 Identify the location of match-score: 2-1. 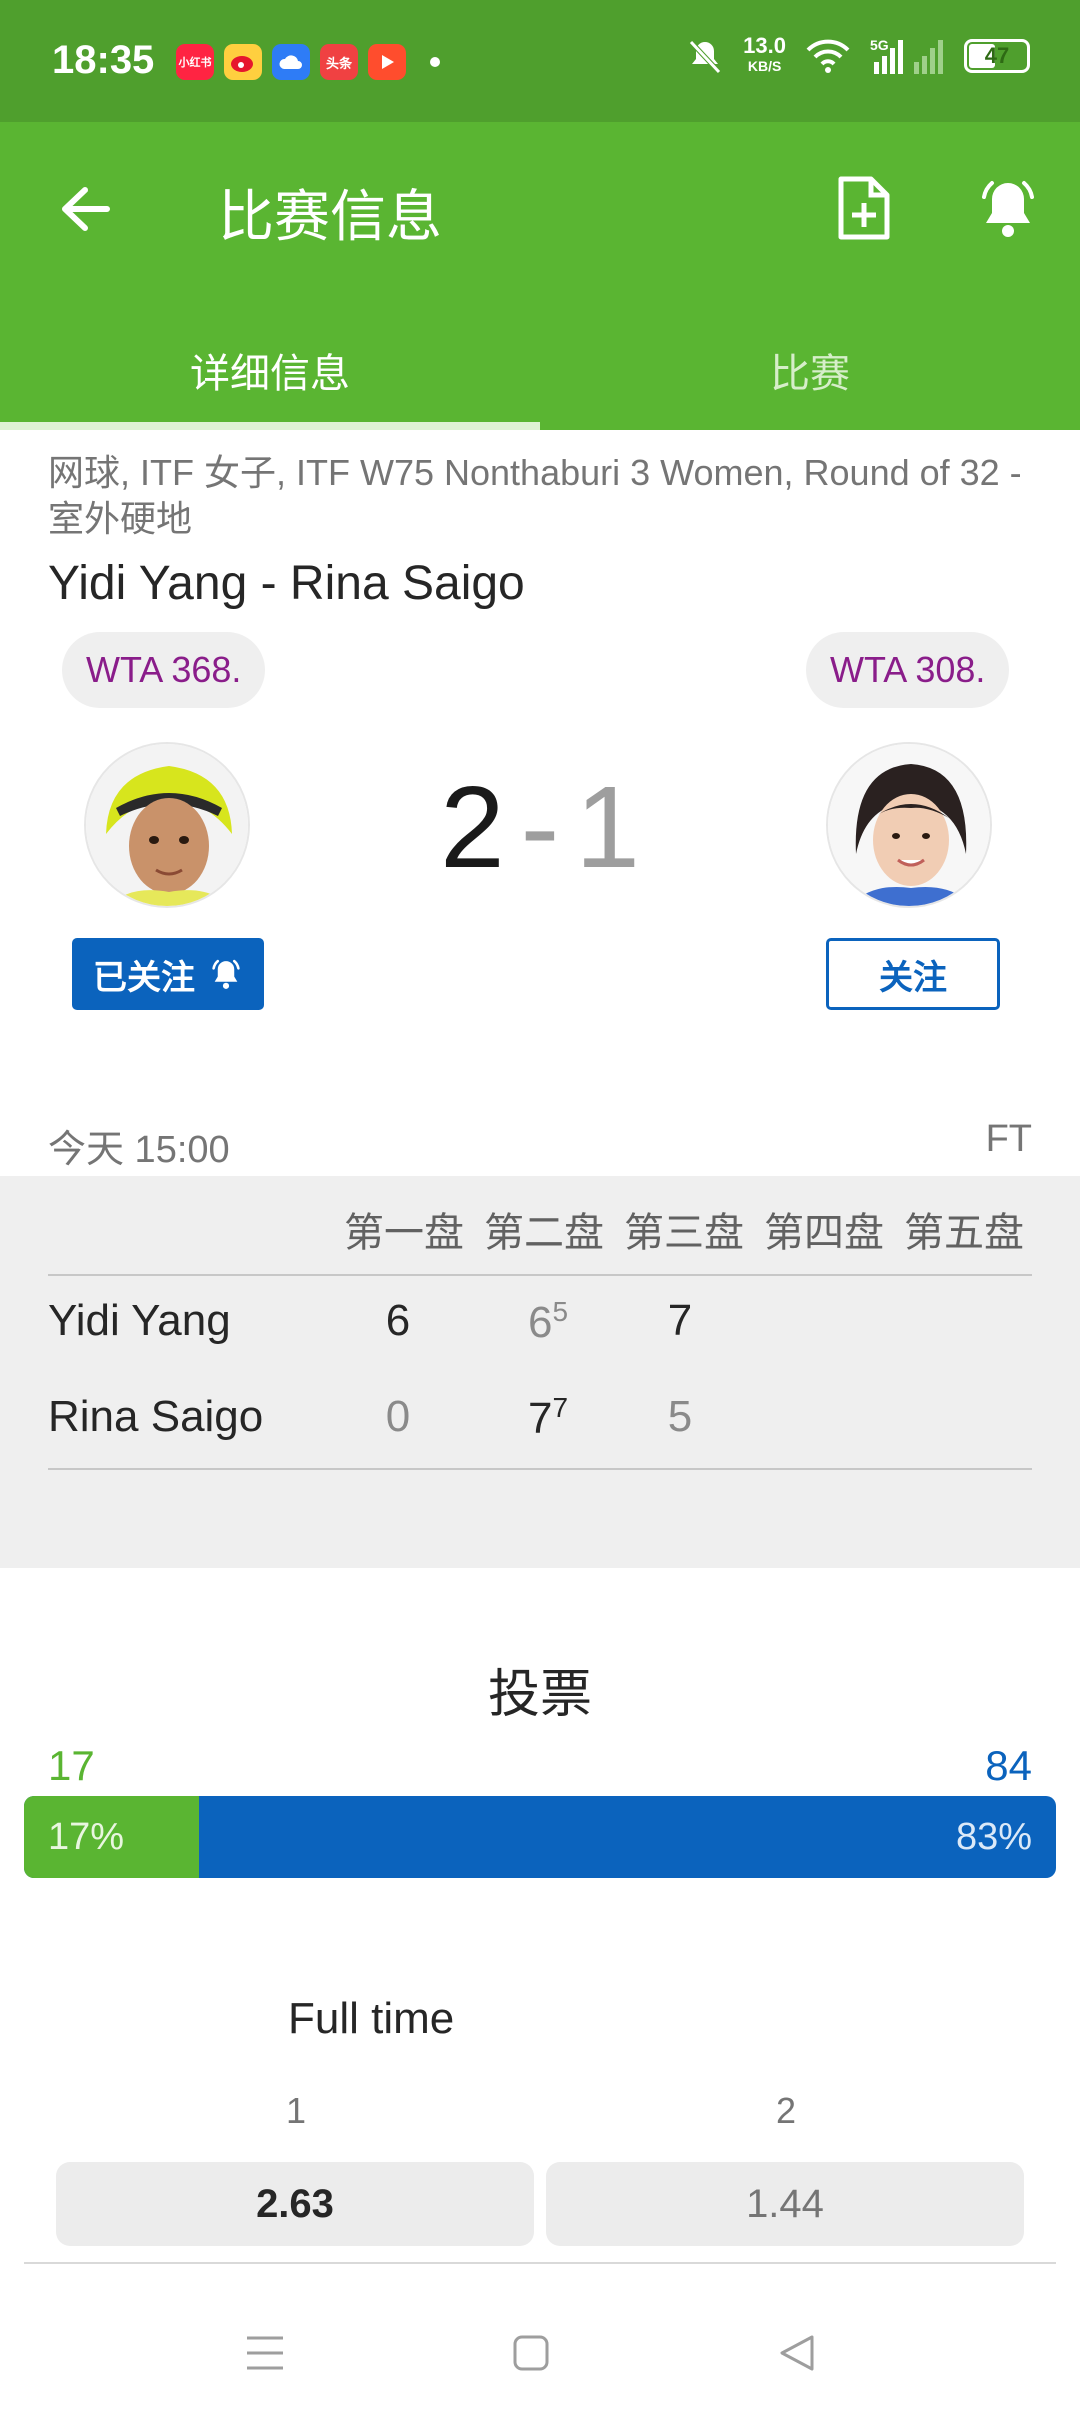
(540, 827).